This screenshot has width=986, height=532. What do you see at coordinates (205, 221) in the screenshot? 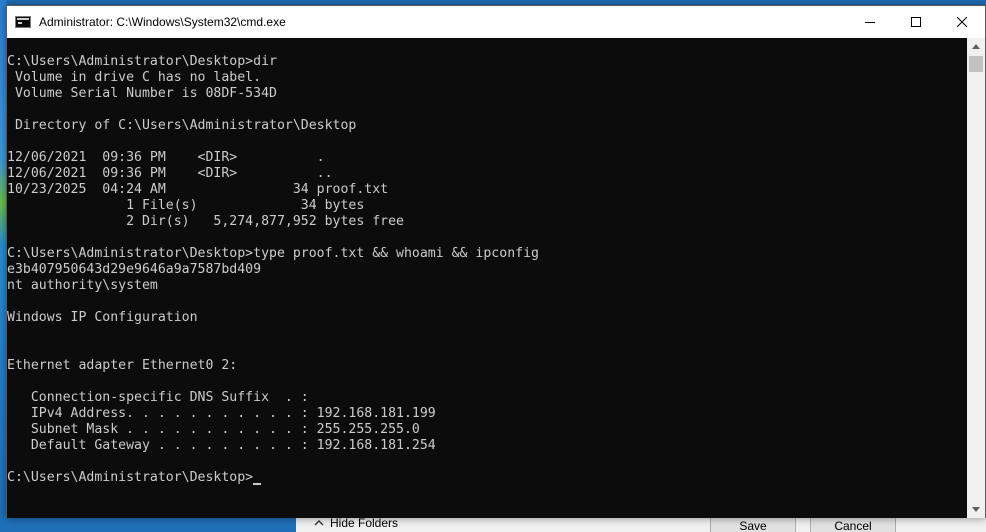
I see `console-line: 2 Dir(s) 5,274,877,952 bytes free` at bounding box center [205, 221].